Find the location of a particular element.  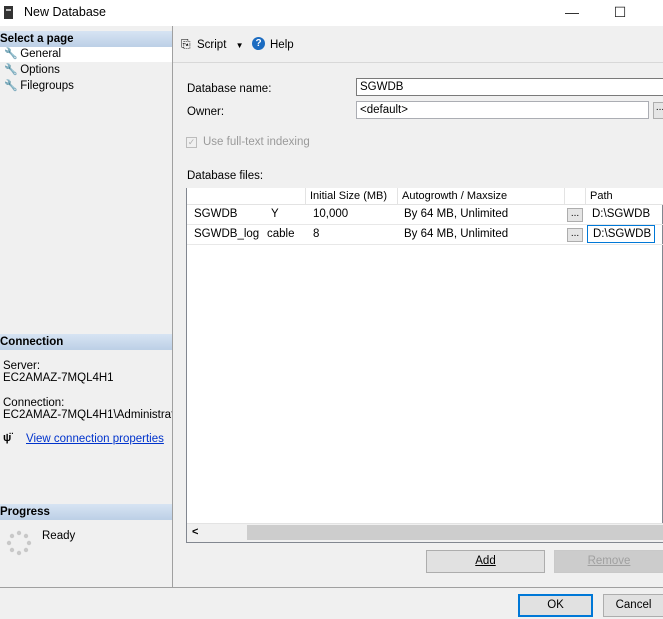

progress-header: Progress is located at coordinates (86, 512).